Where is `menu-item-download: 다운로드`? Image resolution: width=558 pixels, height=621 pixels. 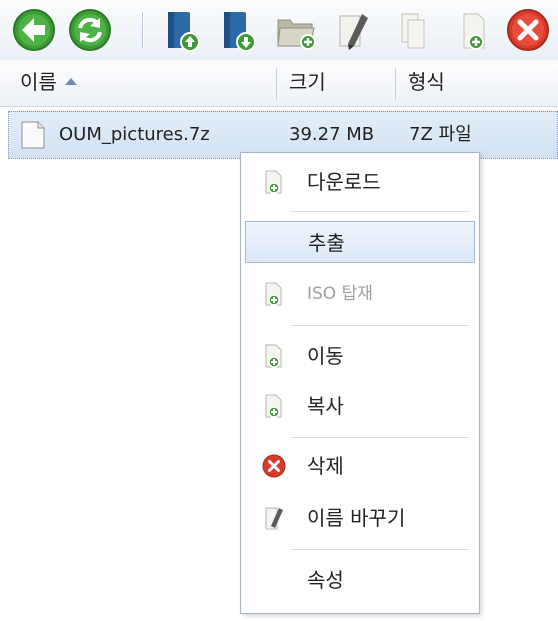 menu-item-download: 다운로드 is located at coordinates (360, 182).